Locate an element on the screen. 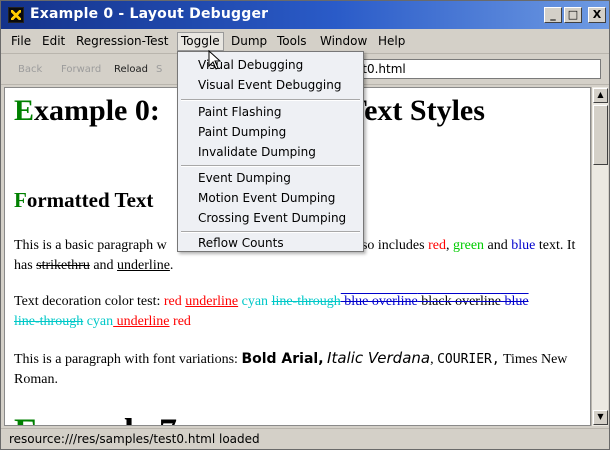  p3-comma: , is located at coordinates (432, 359).